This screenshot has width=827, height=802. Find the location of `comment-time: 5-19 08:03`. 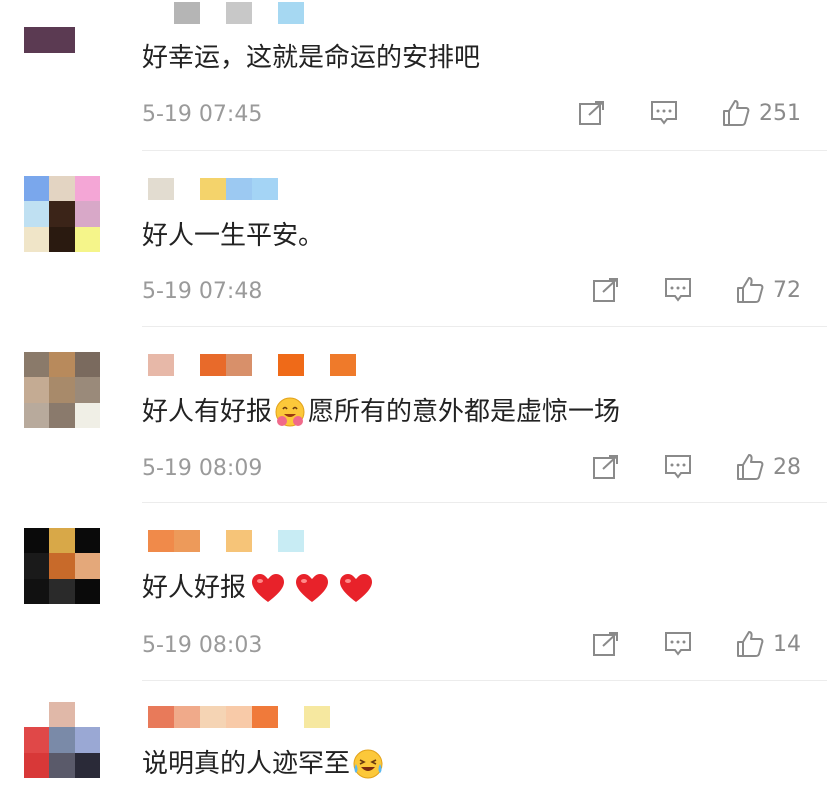

comment-time: 5-19 08:03 is located at coordinates (202, 645).